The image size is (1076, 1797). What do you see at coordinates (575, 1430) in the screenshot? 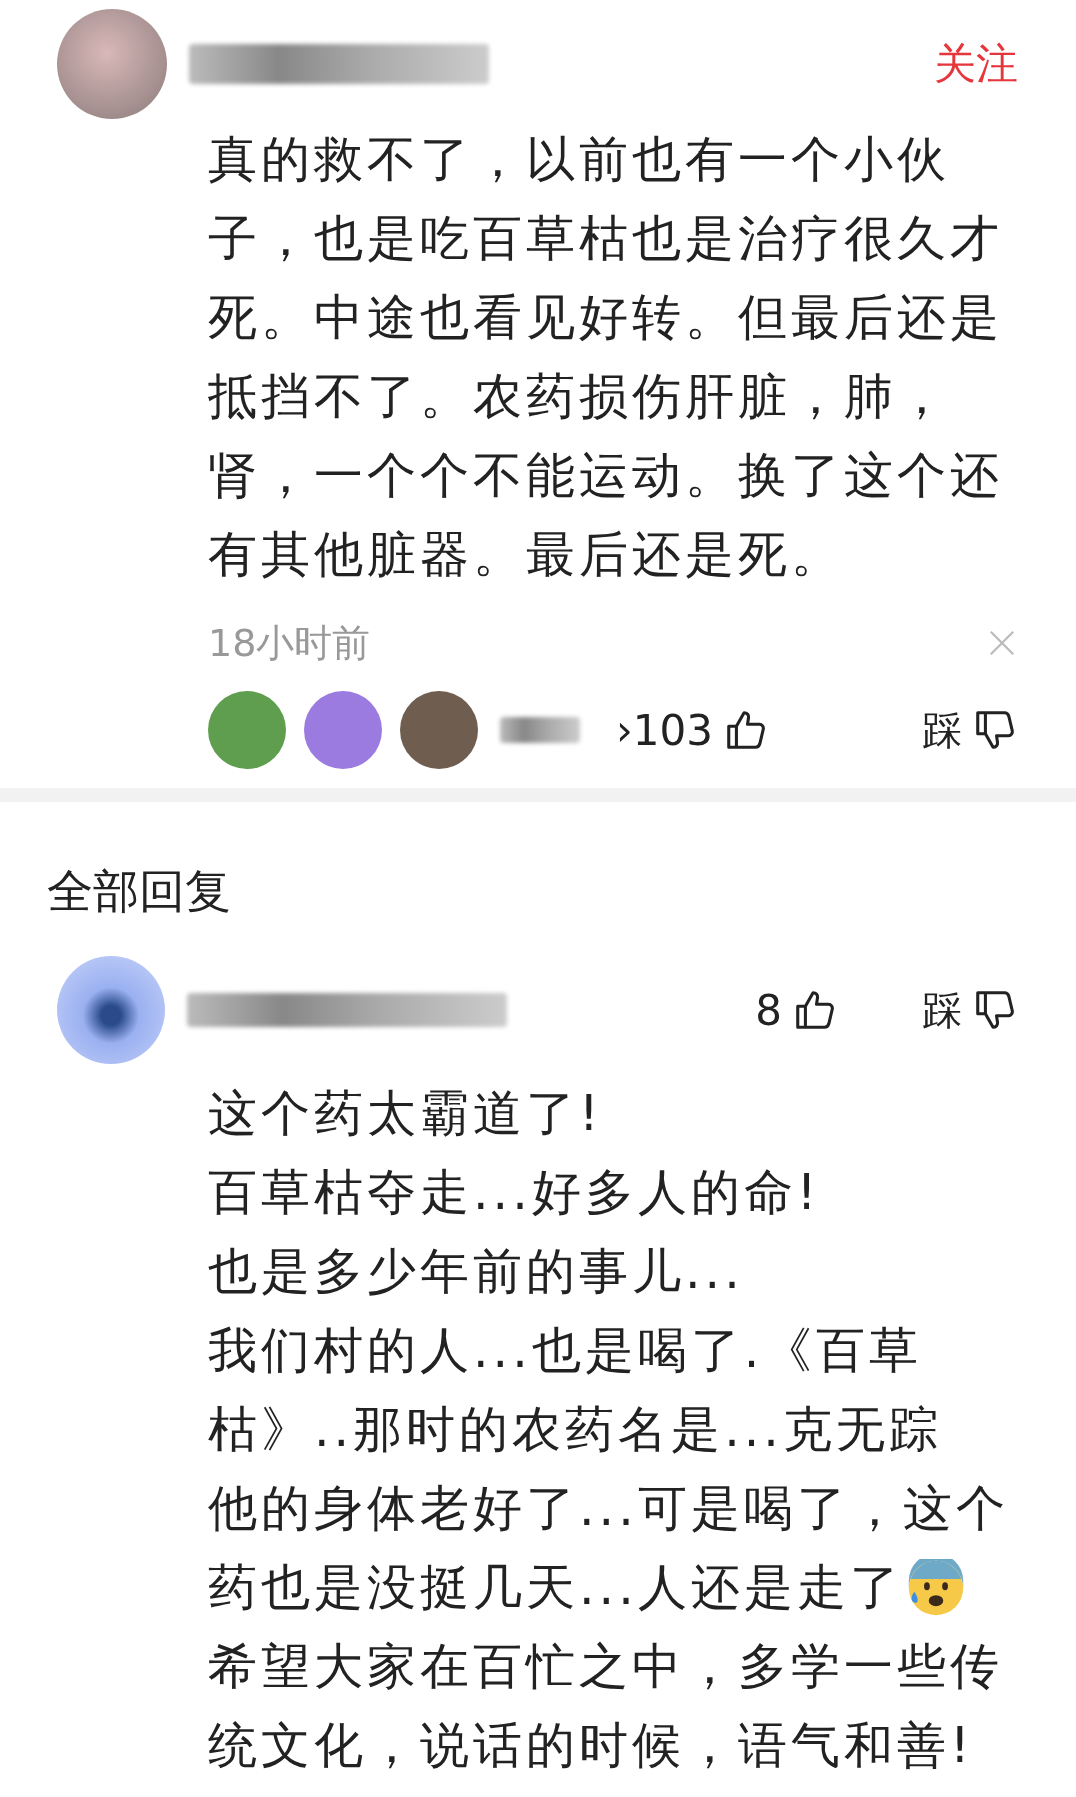
I see `reply-text: 枯》..那时的农药名是...克无踪` at bounding box center [575, 1430].